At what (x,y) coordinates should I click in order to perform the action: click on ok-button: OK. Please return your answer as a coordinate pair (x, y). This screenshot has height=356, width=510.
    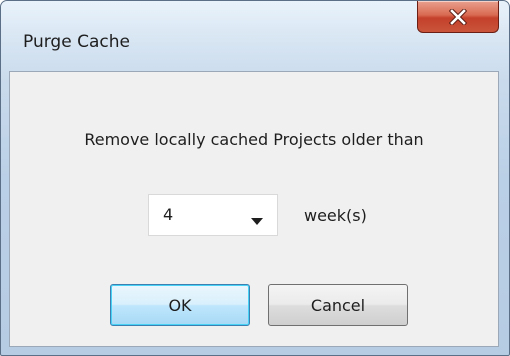
    Looking at the image, I should click on (180, 305).